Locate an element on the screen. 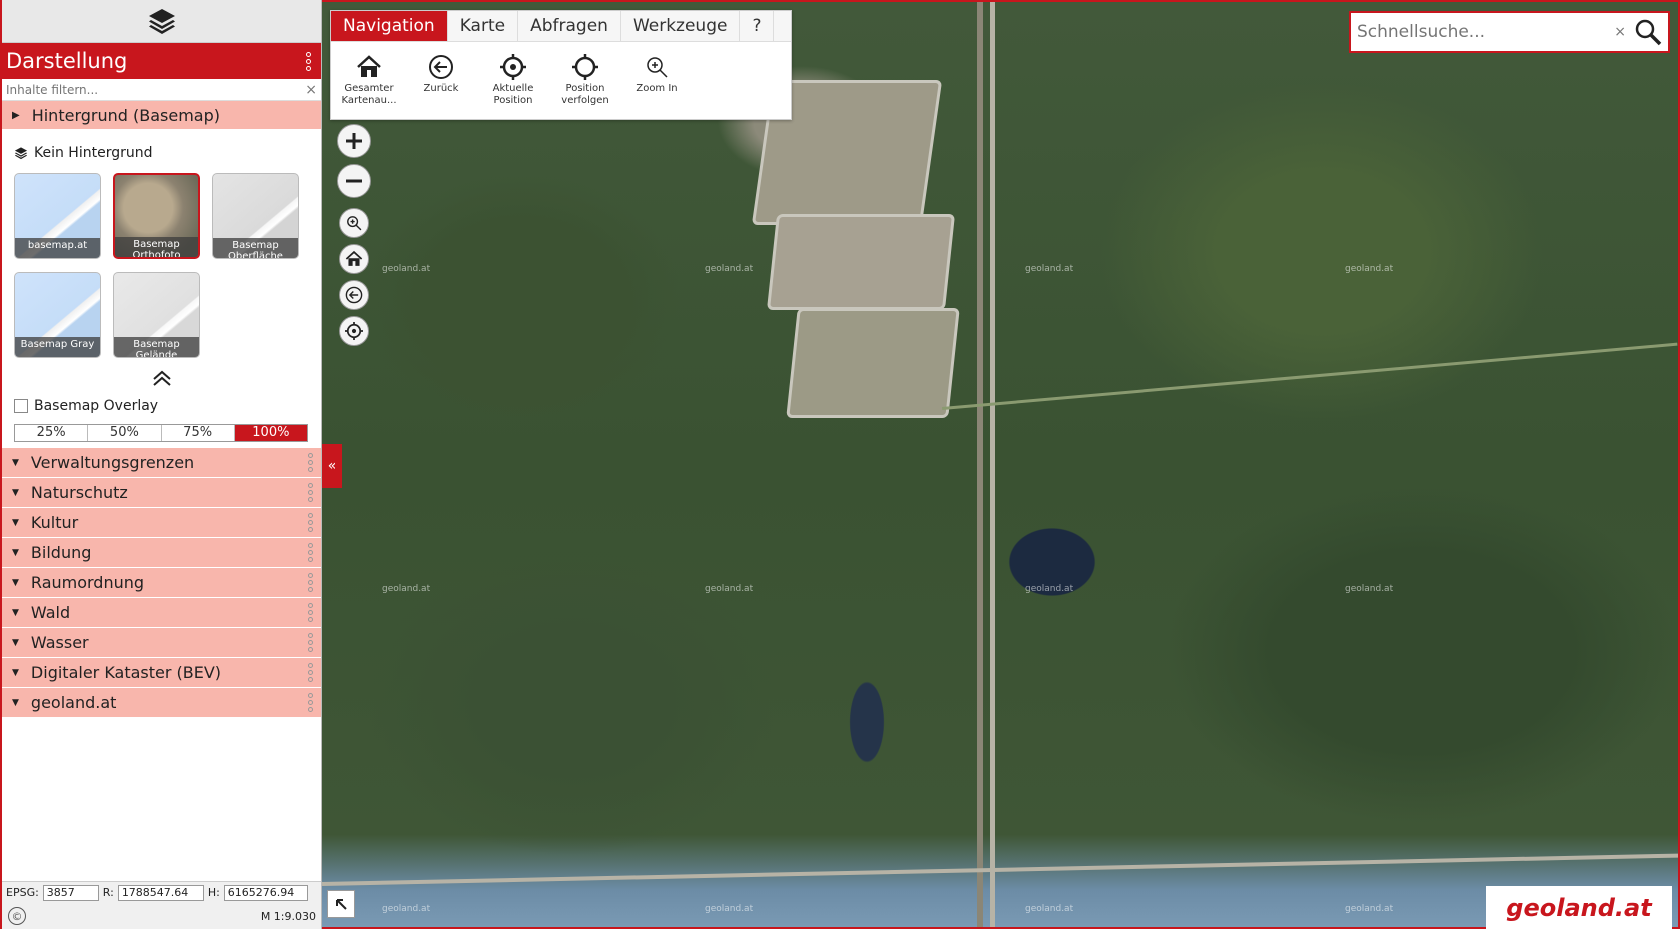  opacity-selector: 25% 50% 75% 100% is located at coordinates (161, 433).